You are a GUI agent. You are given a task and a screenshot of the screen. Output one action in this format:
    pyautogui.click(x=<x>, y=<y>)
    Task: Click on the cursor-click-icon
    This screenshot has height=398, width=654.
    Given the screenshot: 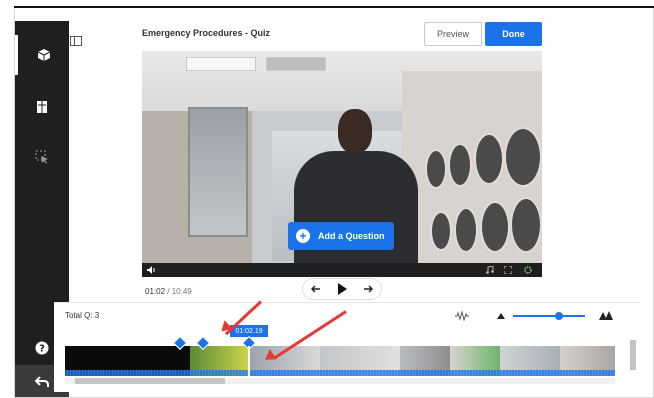 What is the action you would take?
    pyautogui.click(x=41, y=157)
    